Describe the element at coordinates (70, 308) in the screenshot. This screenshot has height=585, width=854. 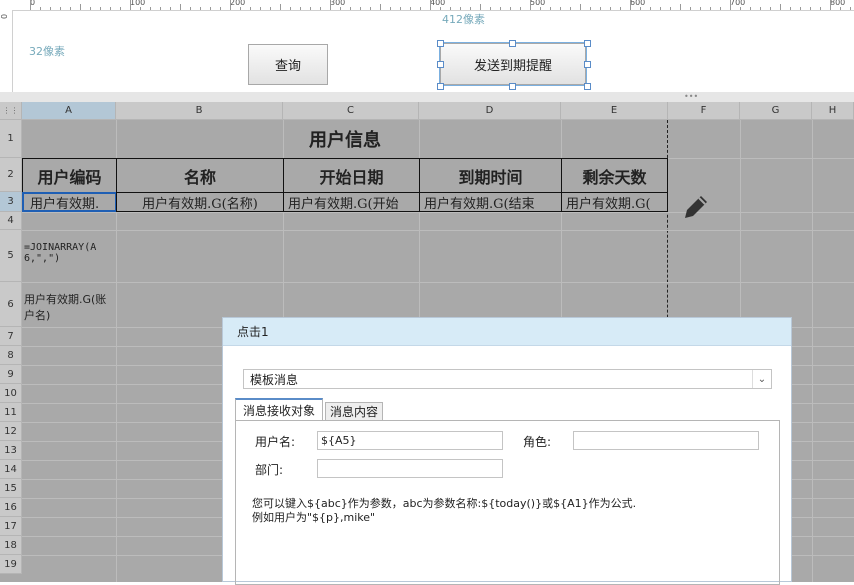
I see `data-cell-a6: 用户有效期.G(账户名)` at that location.